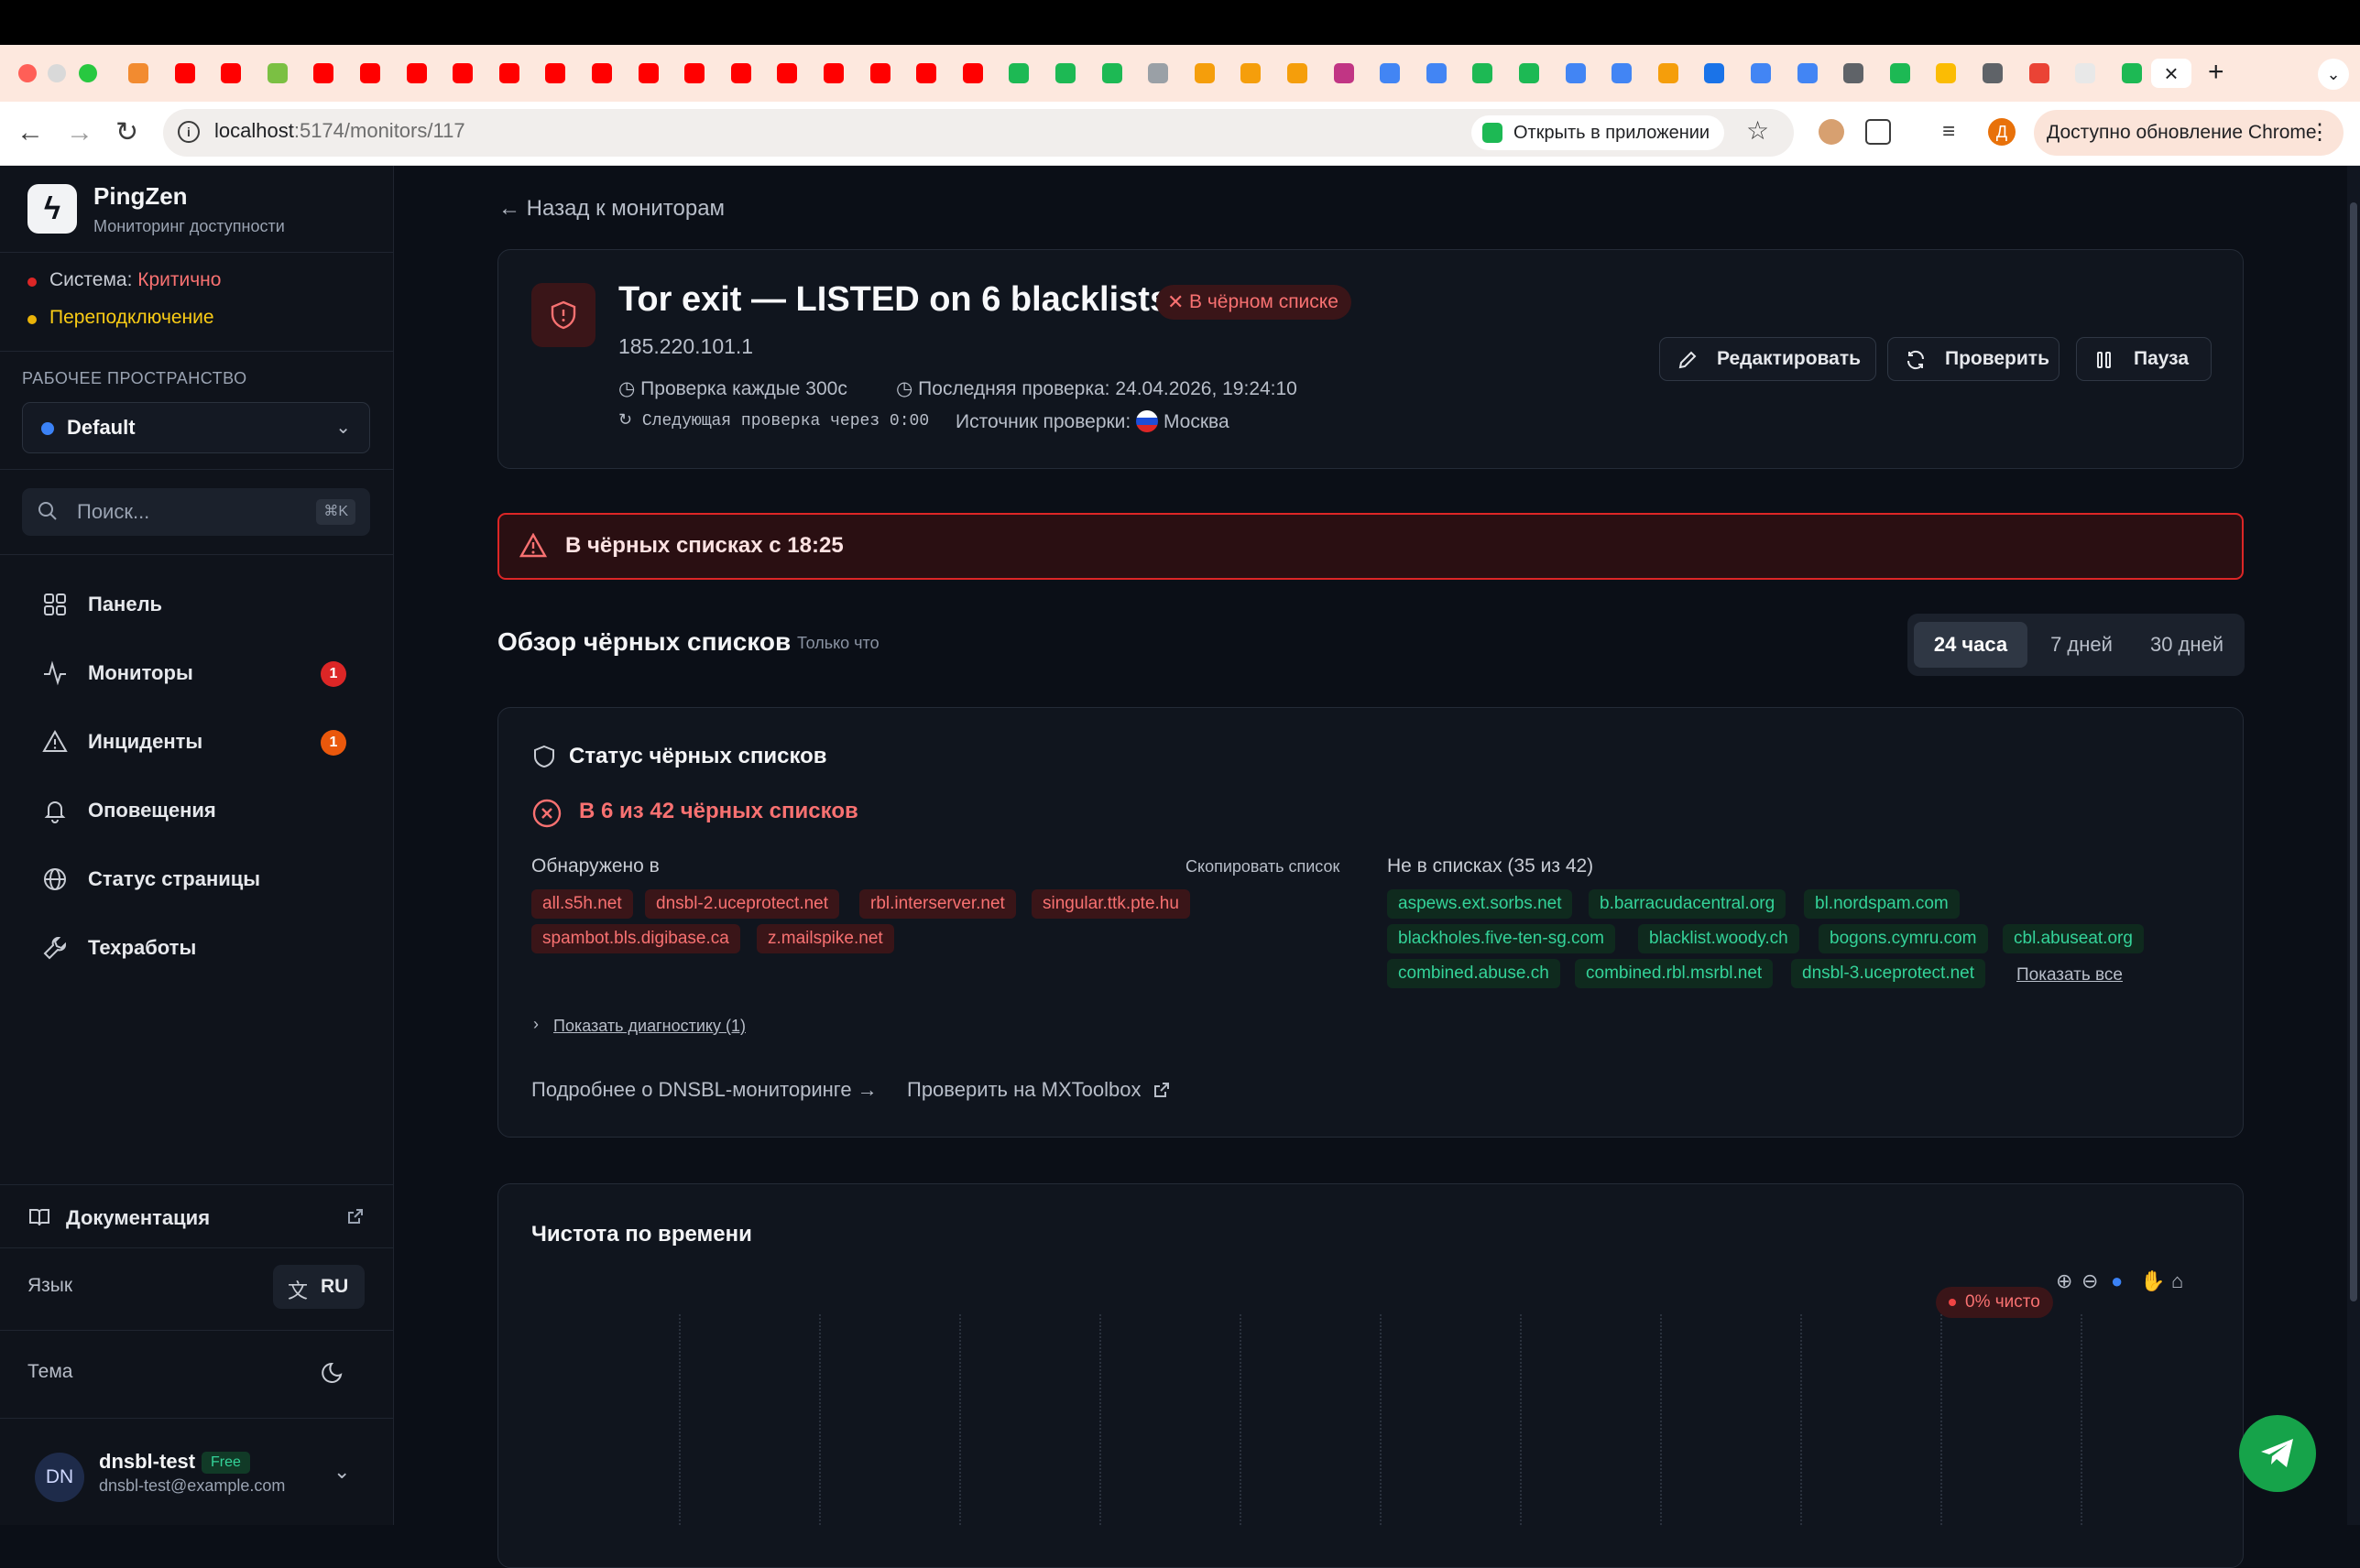 Image resolution: width=2360 pixels, height=1568 pixels. I want to click on forward-icon: →, so click(79, 132).